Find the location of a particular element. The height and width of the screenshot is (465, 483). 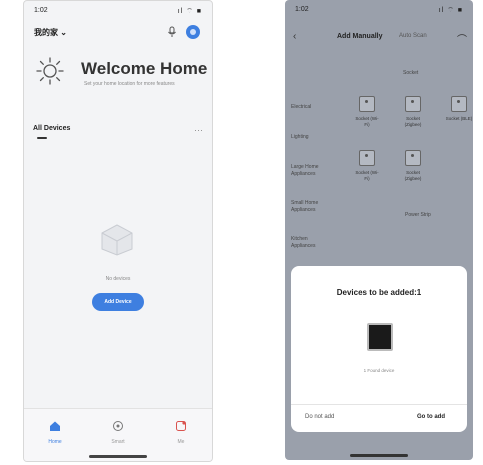

tab-auto-scan: Auto Scan is located at coordinates (413, 36).